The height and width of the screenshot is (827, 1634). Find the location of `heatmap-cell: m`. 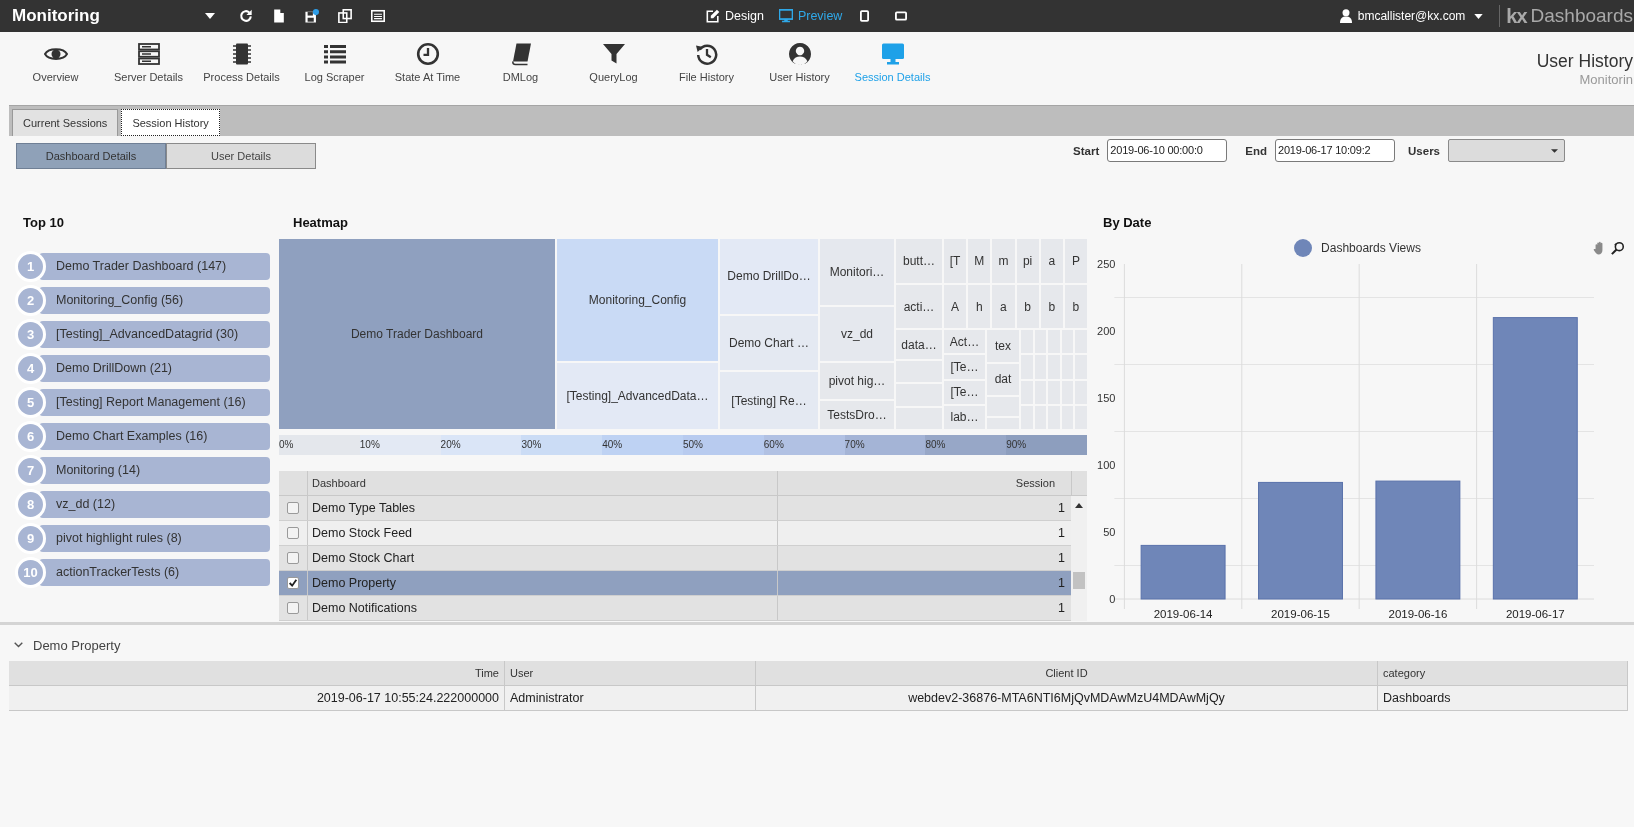

heatmap-cell: m is located at coordinates (1003, 261).